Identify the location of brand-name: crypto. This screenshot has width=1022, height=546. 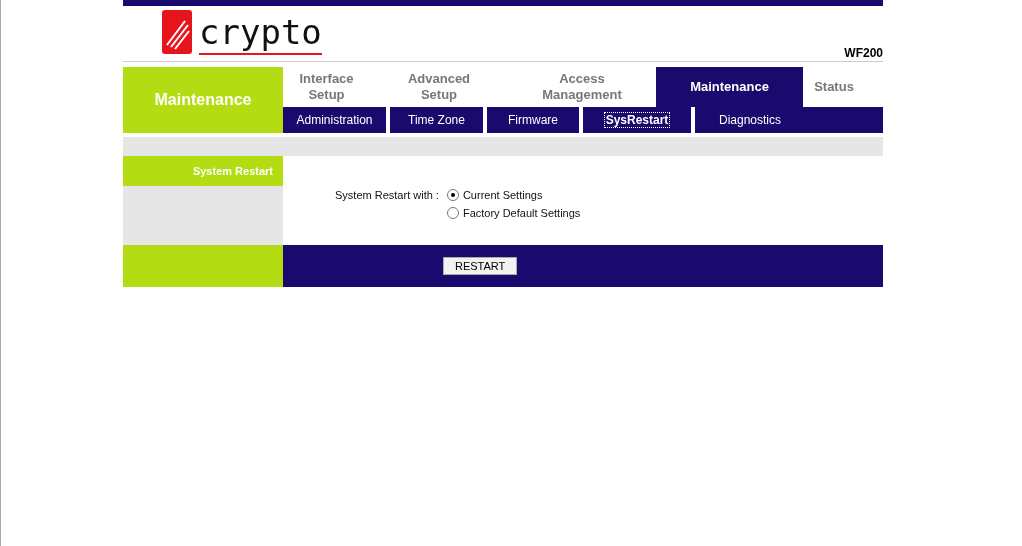
(260, 35).